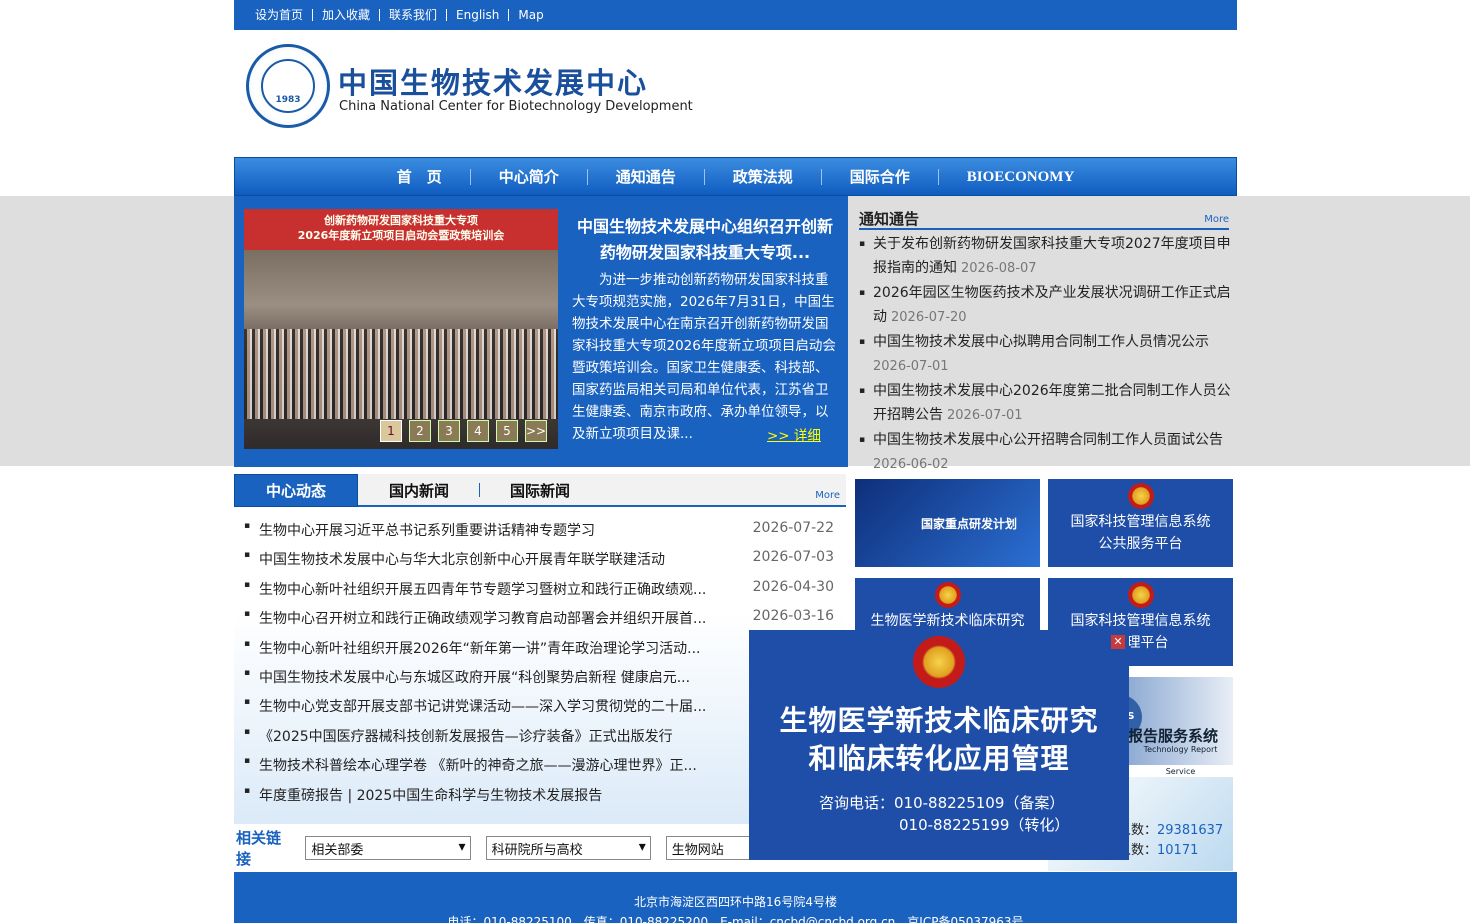 The height and width of the screenshot is (923, 1470). Describe the element at coordinates (1140, 621) in the screenshot. I see `tile-label: 国家科技管理信息系统` at that location.